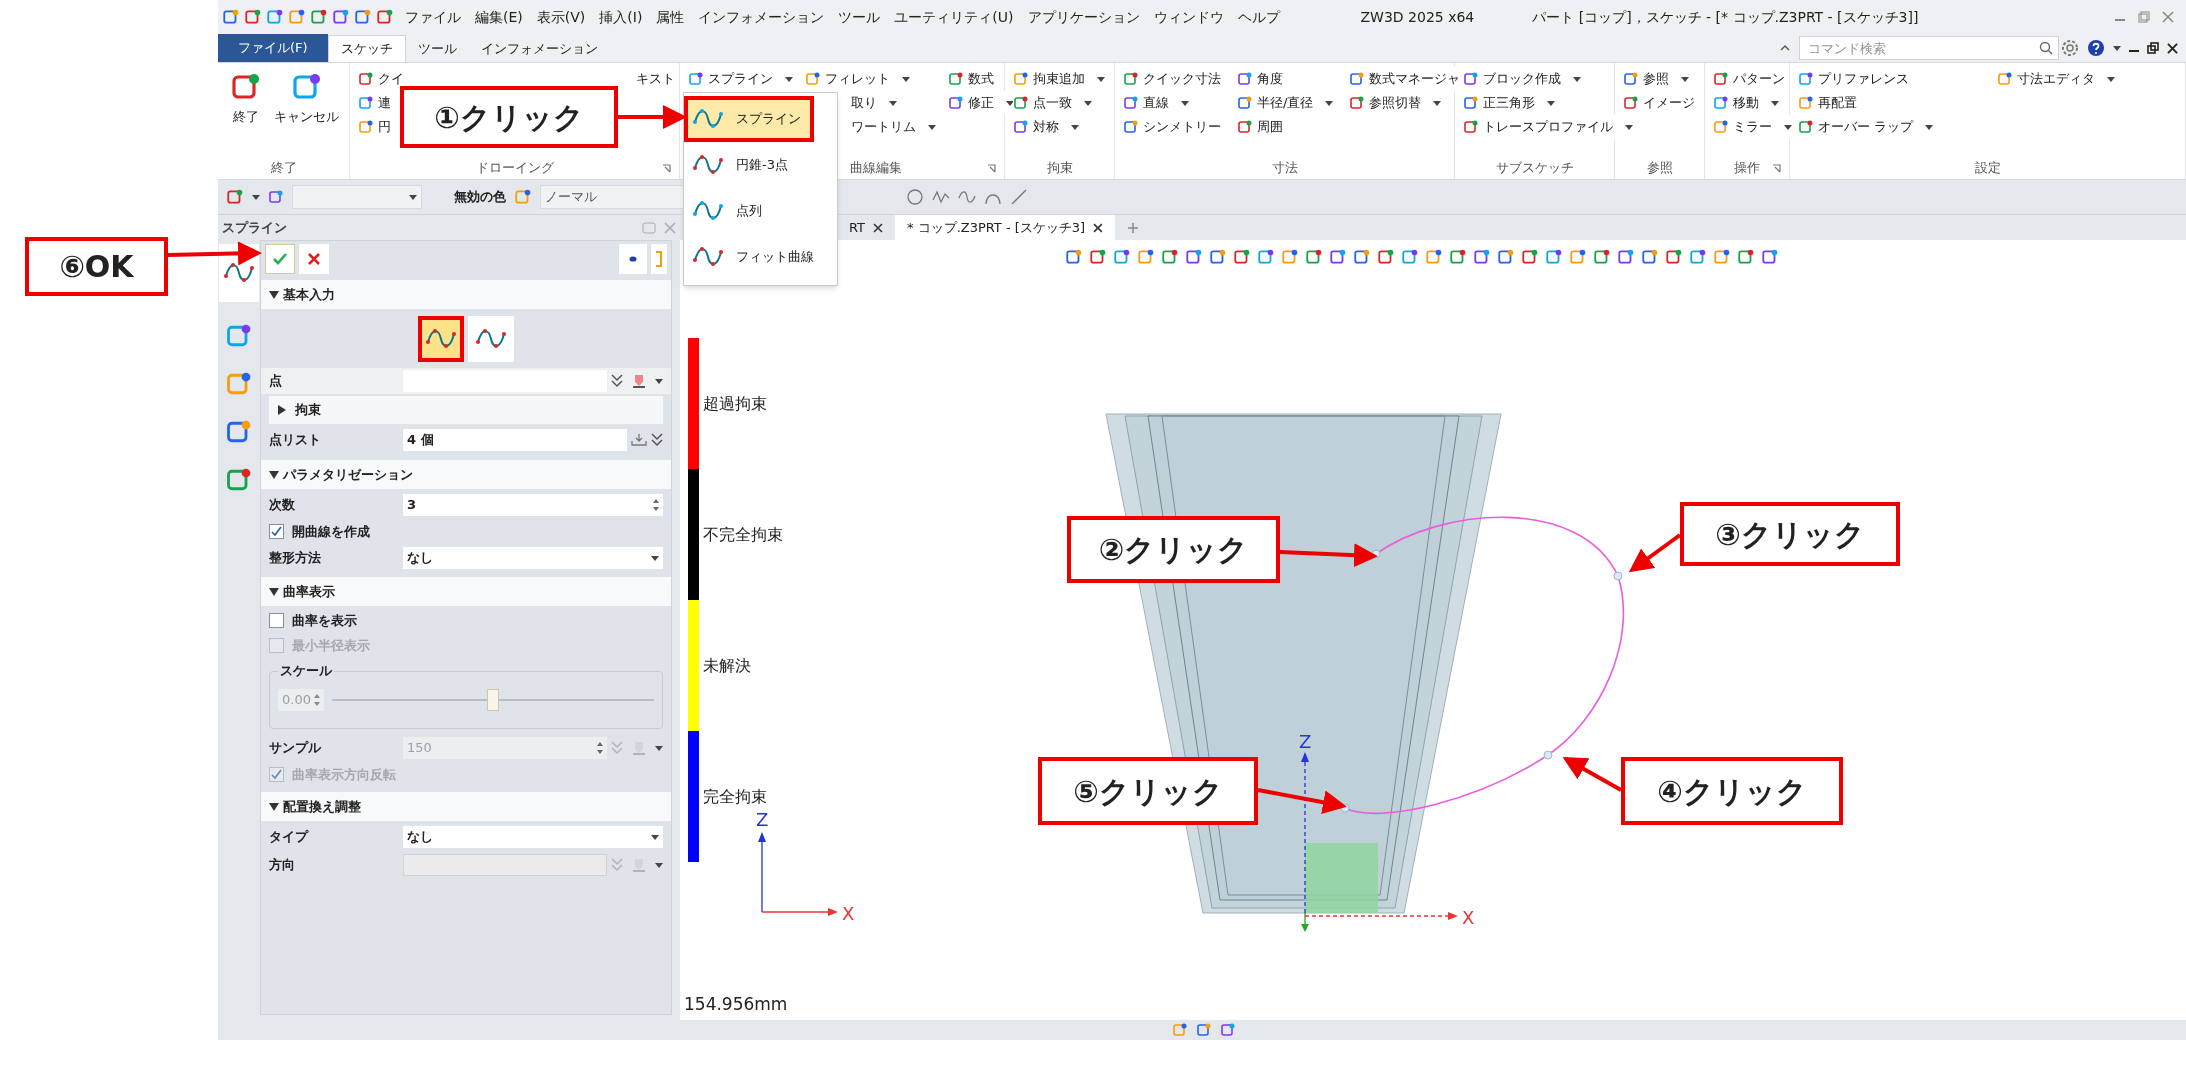 The height and width of the screenshot is (1078, 2186). Describe the element at coordinates (514, 168) in the screenshot. I see `group-label: ドローイング` at that location.